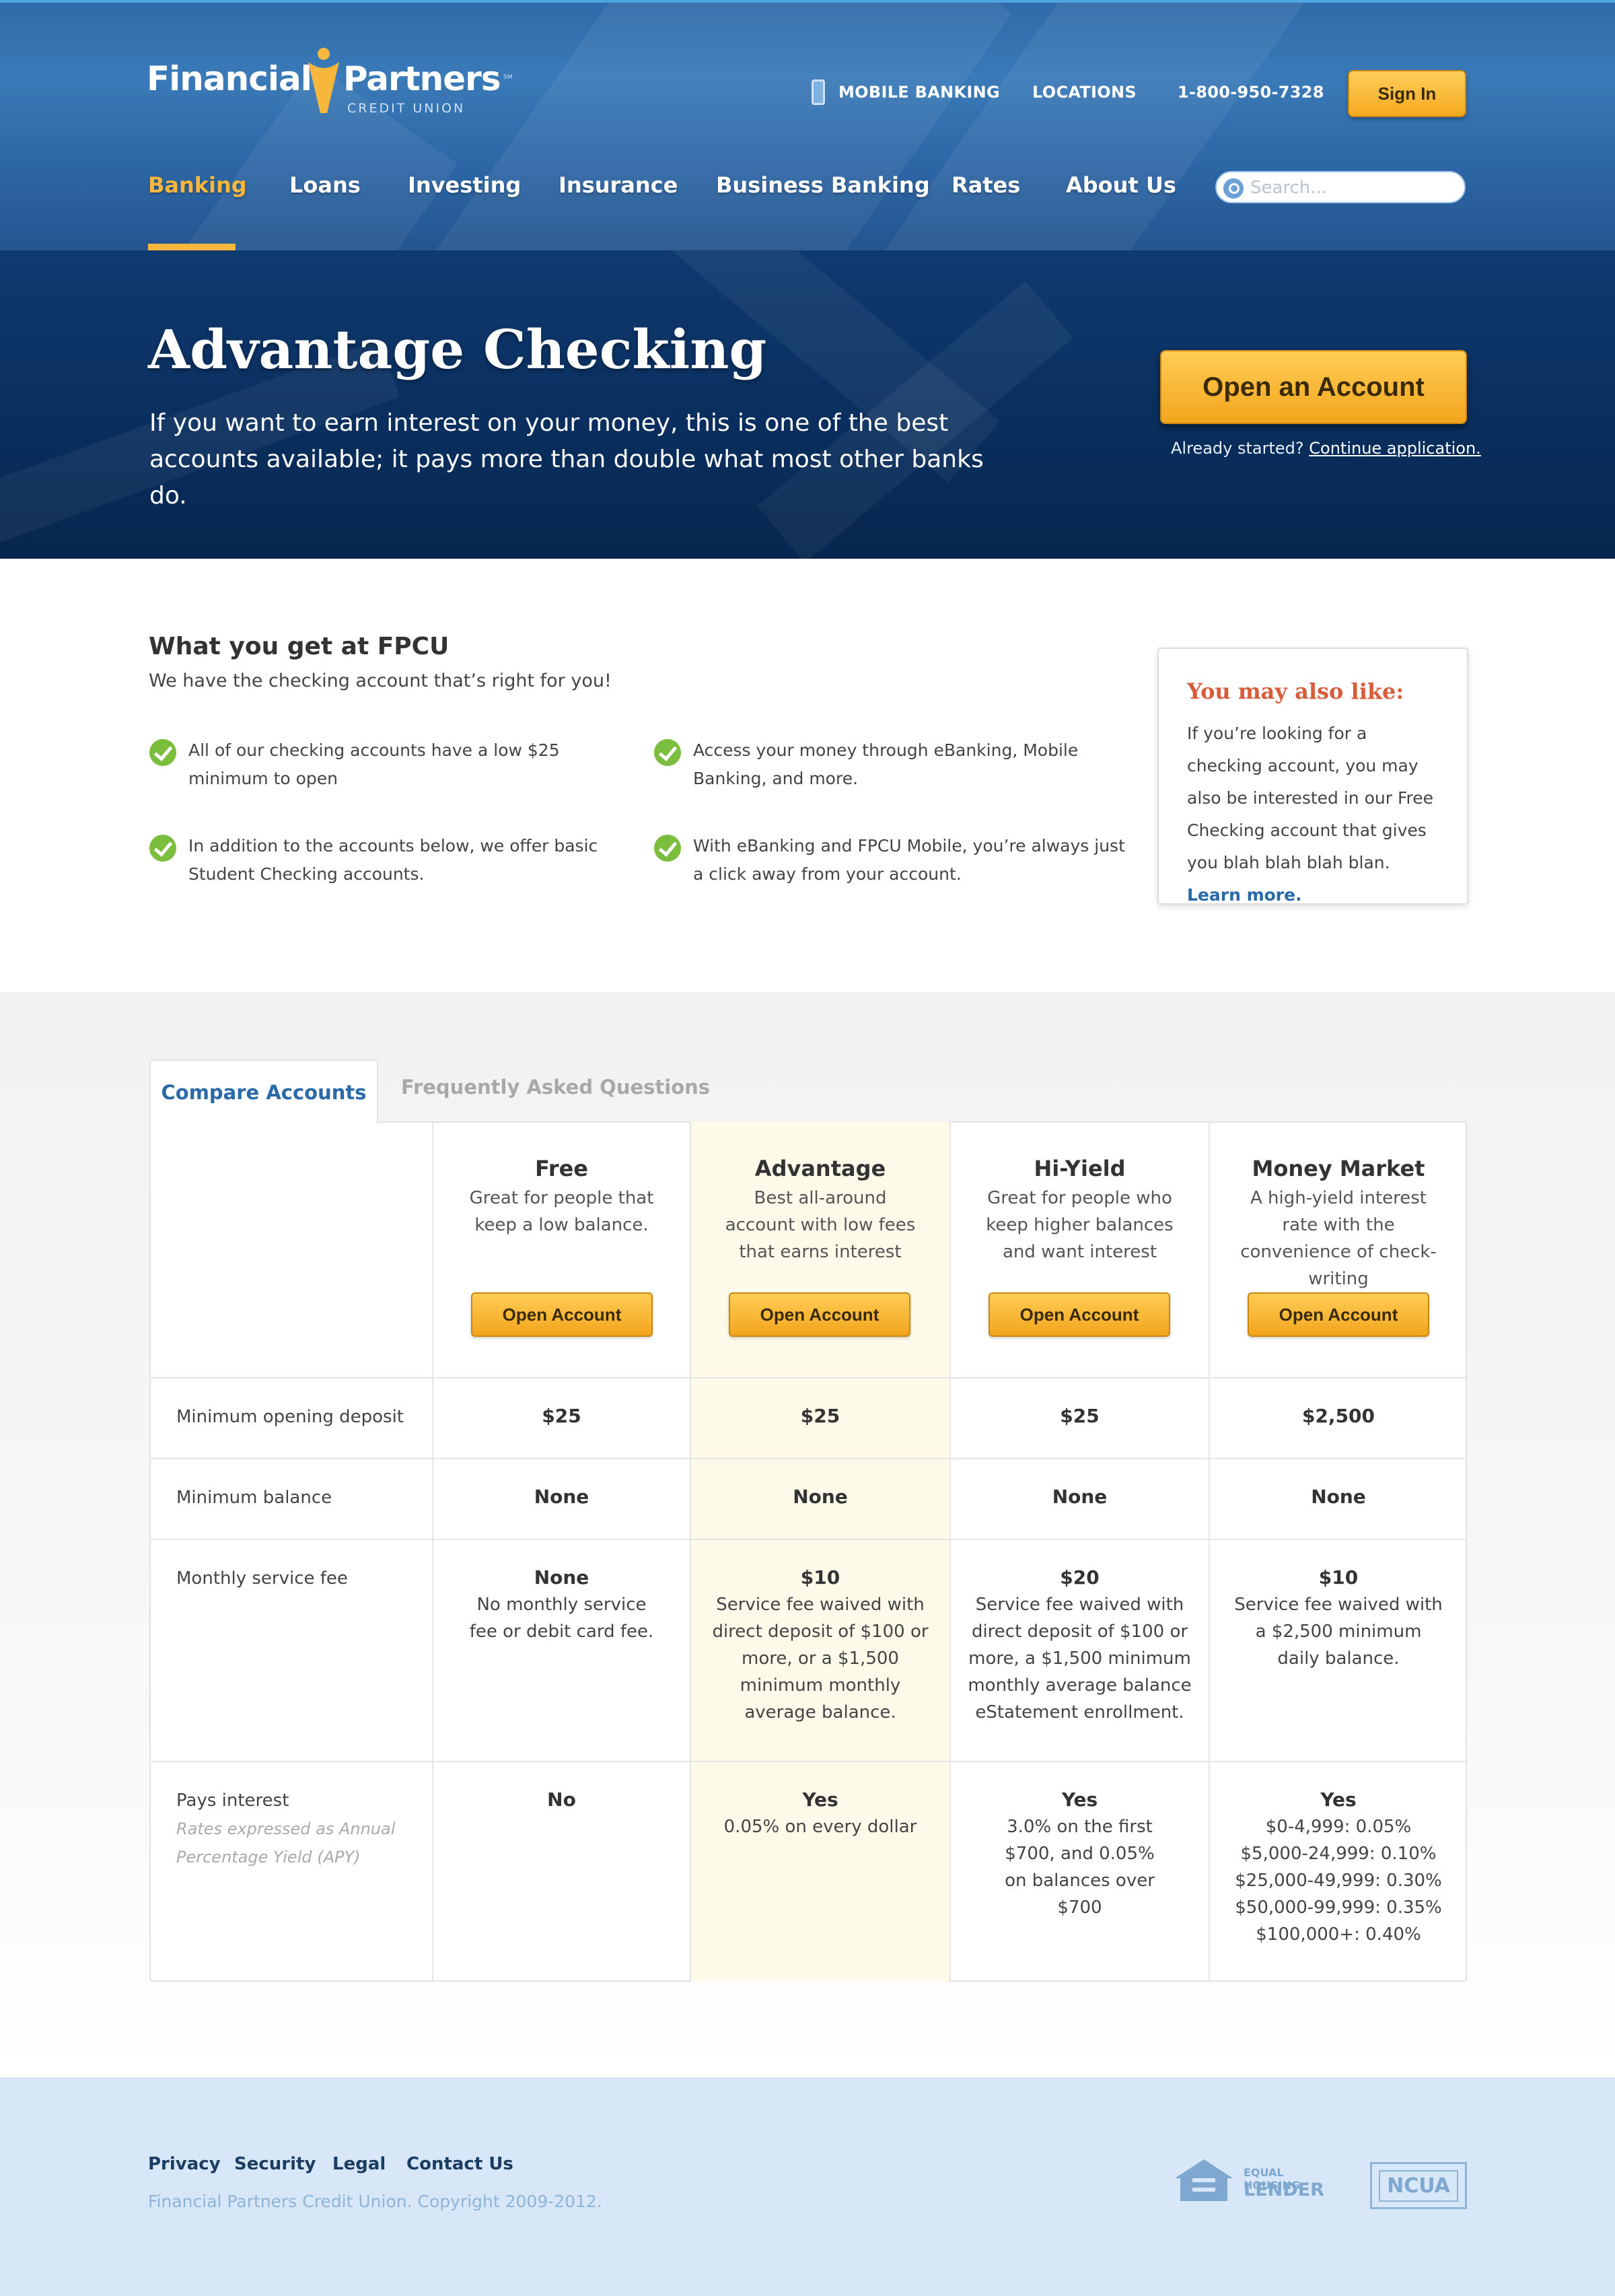  What do you see at coordinates (1233, 188) in the screenshot?
I see `search-icon` at bounding box center [1233, 188].